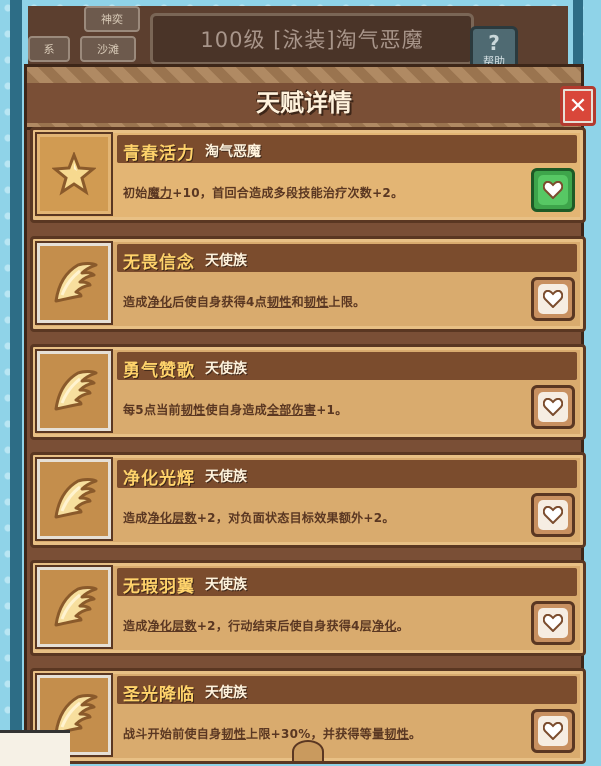 This screenshot has height=766, width=601. What do you see at coordinates (49, 49) in the screenshot?
I see `tab-xi: 系` at bounding box center [49, 49].